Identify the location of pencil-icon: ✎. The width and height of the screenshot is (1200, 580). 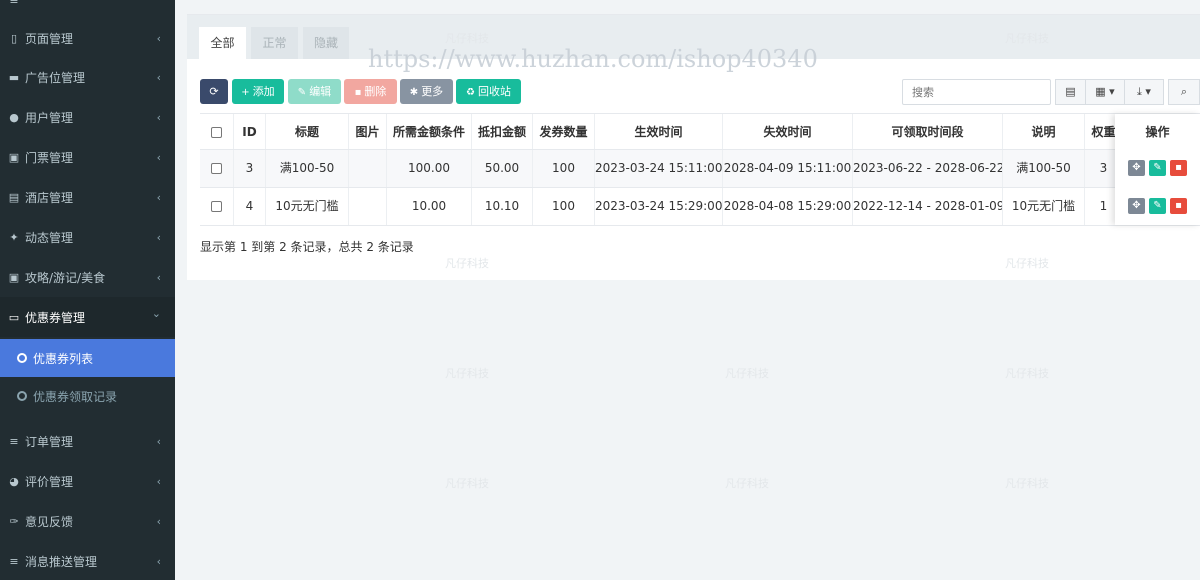
(1157, 167).